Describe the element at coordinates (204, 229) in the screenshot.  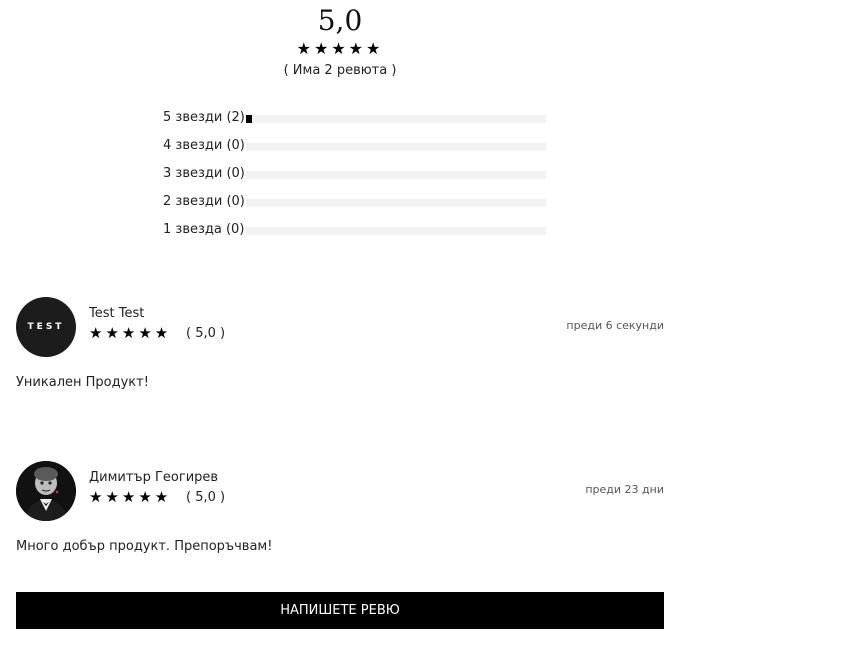
I see `breakdown-label: 1 звезда (0)` at that location.